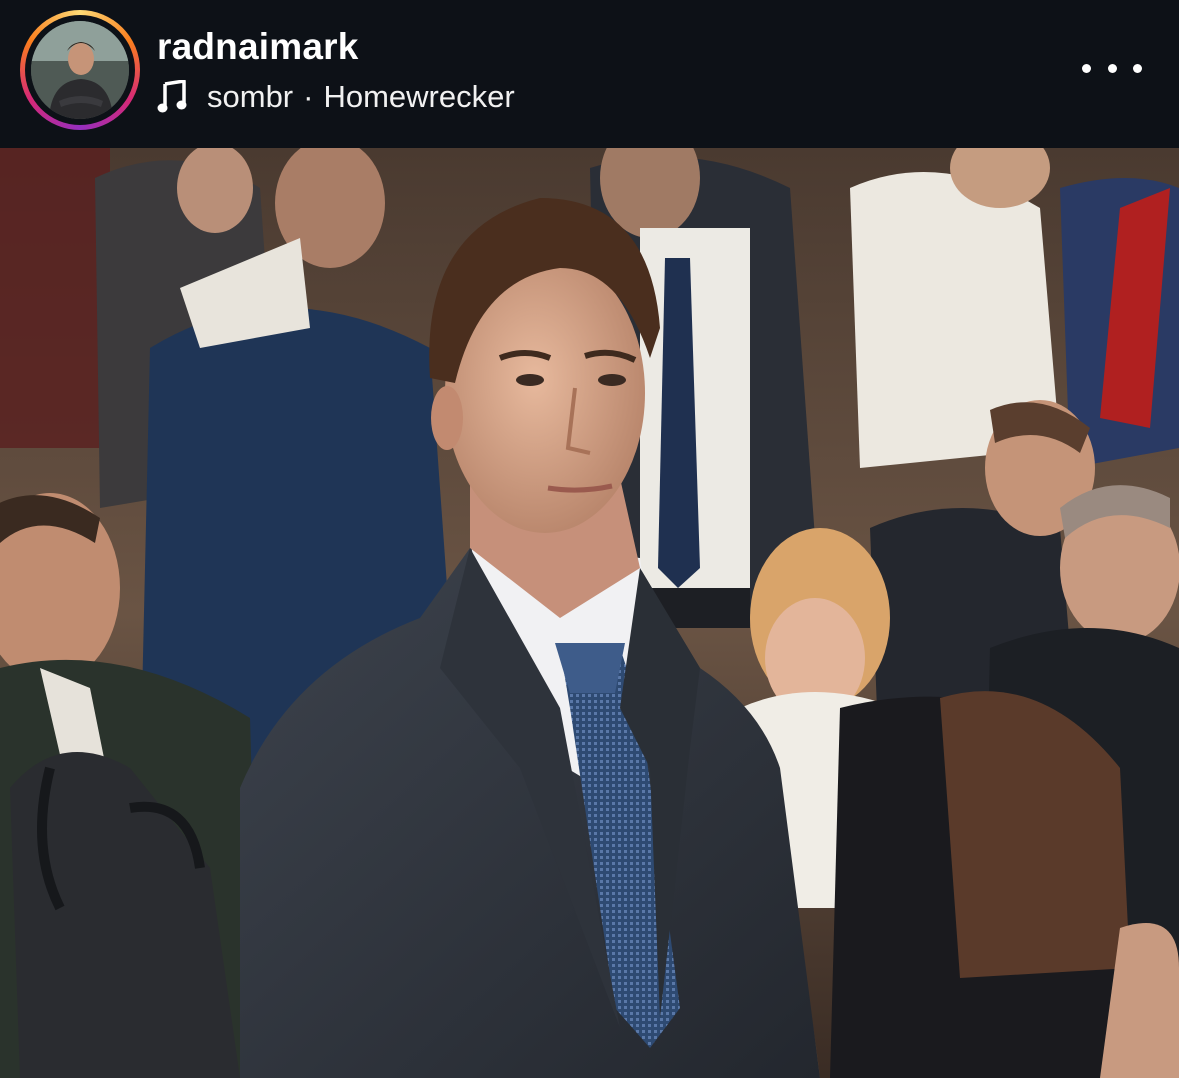 This screenshot has width=1179, height=1078. Describe the element at coordinates (1112, 68) in the screenshot. I see `more-options-button` at that location.